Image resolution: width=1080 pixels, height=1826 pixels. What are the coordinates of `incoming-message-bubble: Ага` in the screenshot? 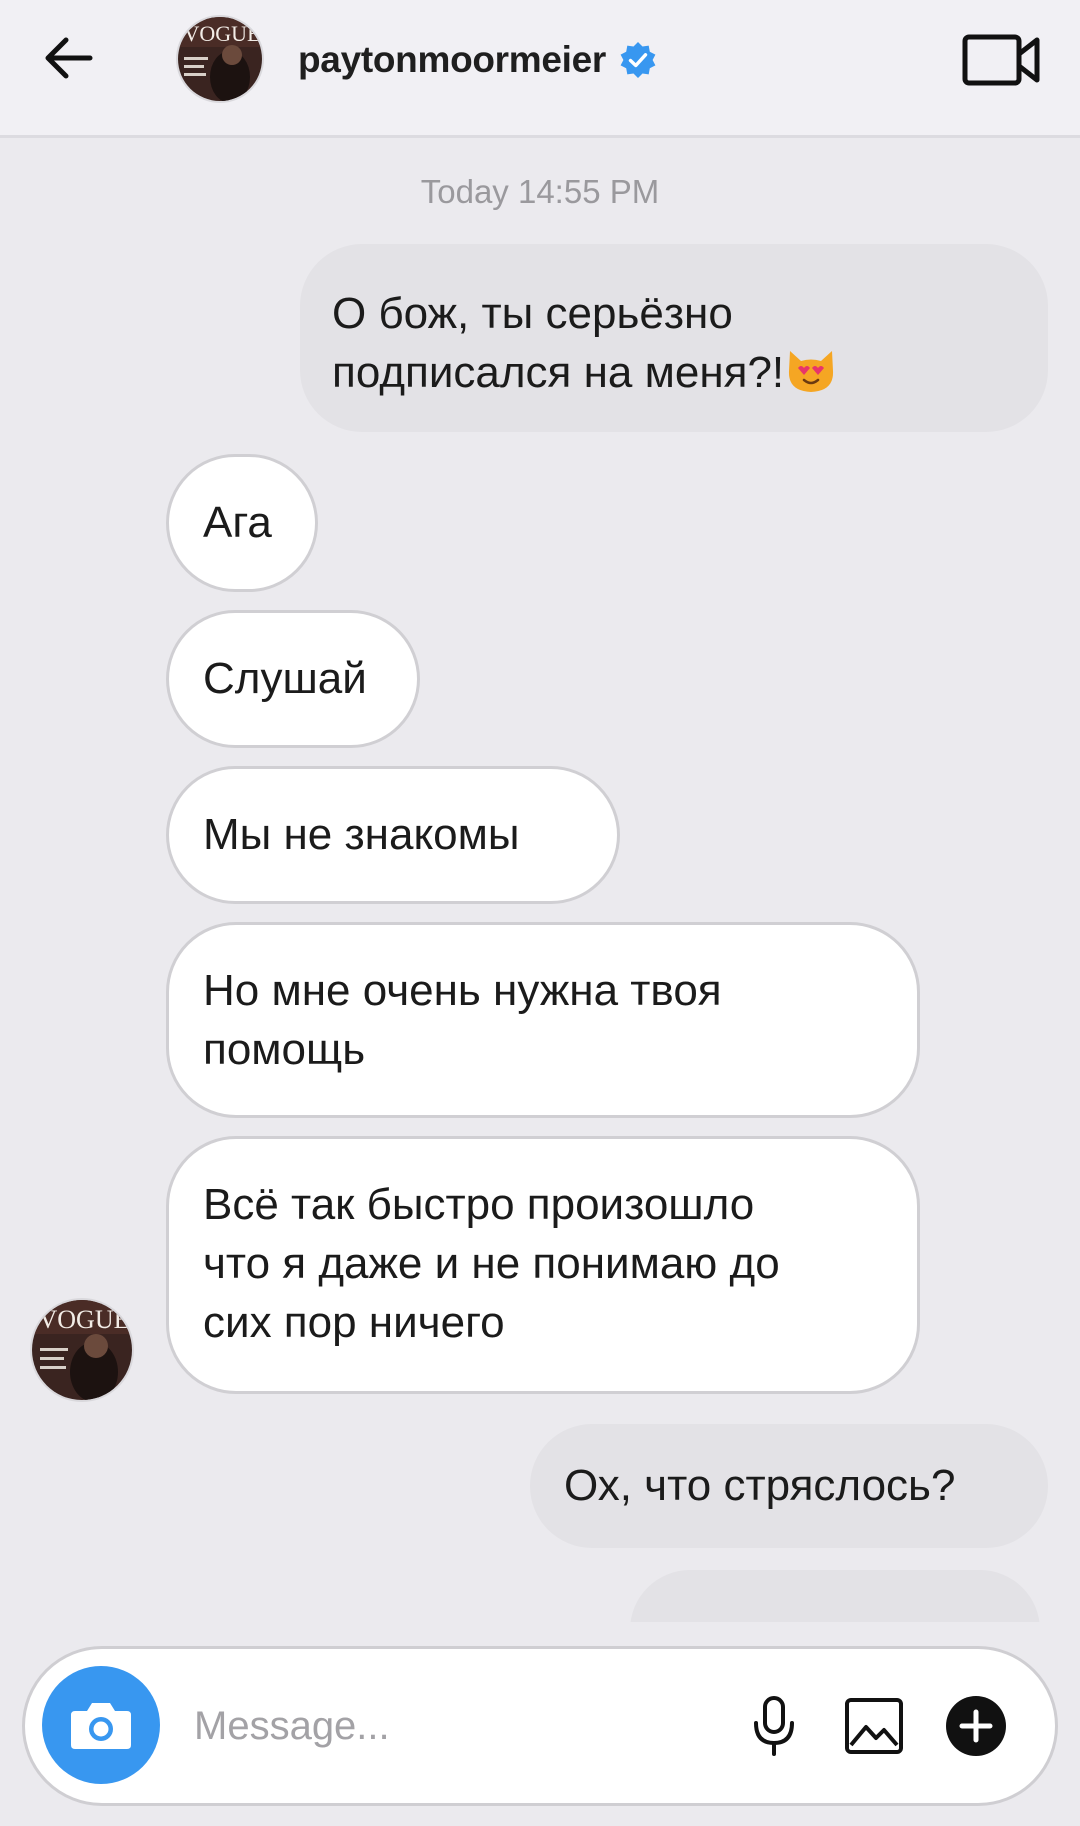 It's located at (242, 523).